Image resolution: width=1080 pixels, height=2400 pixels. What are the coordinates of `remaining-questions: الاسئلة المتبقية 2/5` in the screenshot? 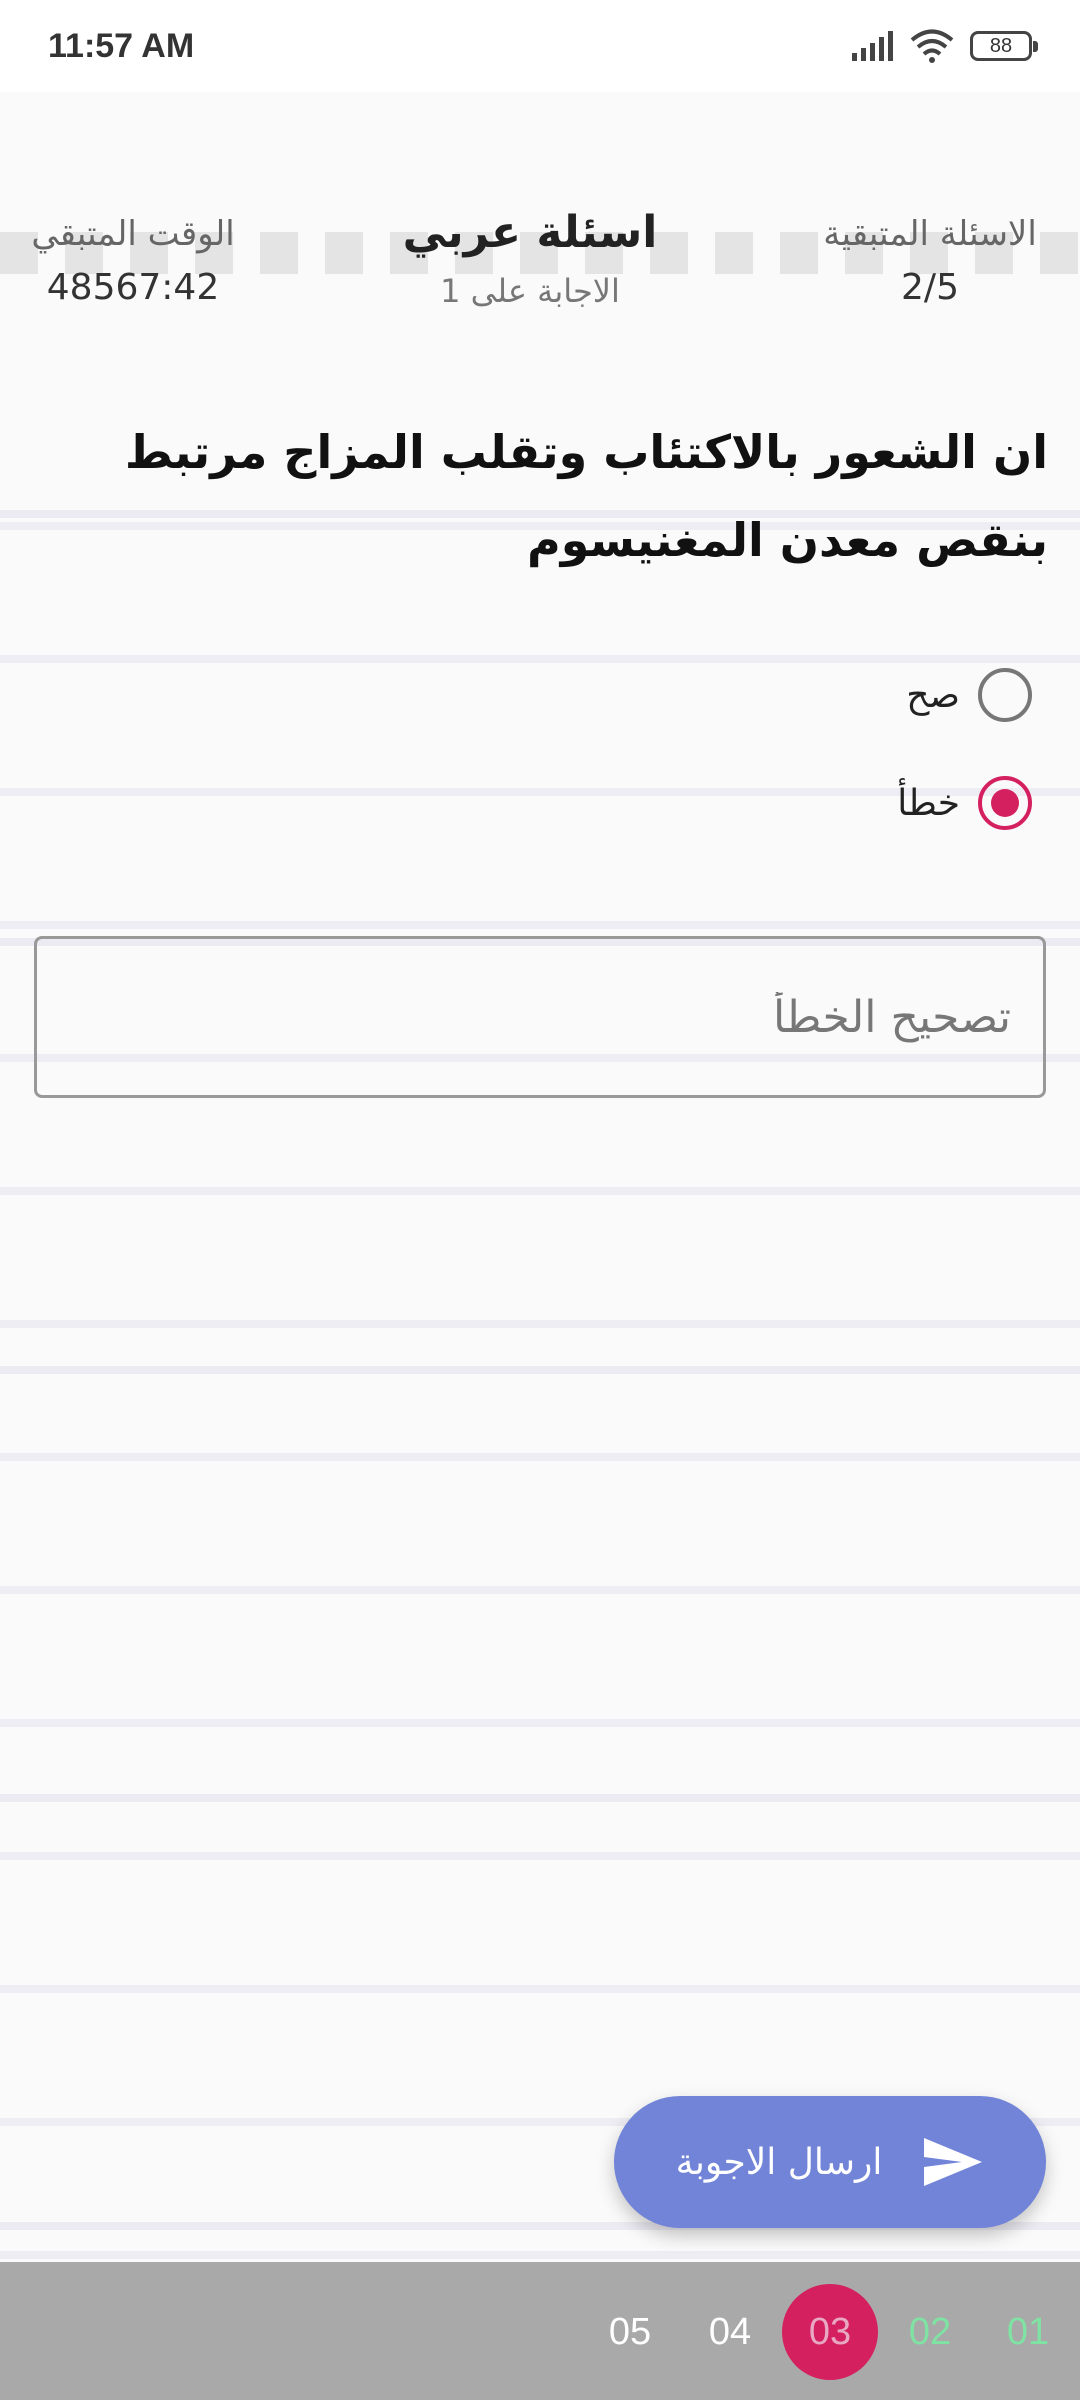 It's located at (930, 264).